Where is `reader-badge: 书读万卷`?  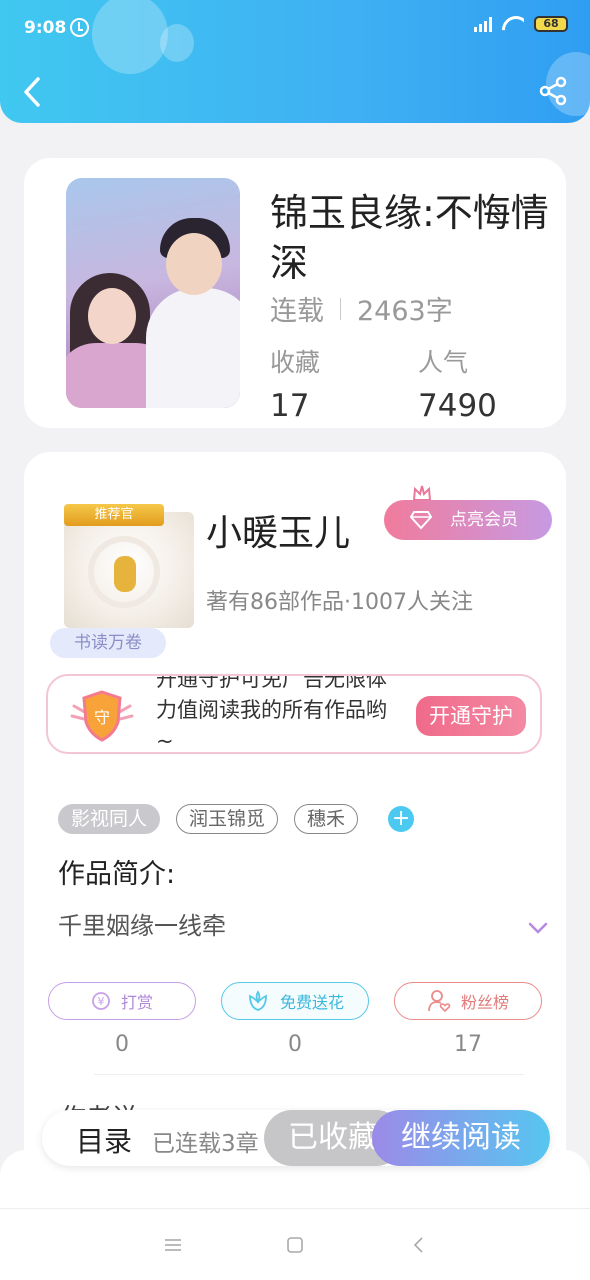
reader-badge: 书读万卷 is located at coordinates (108, 643).